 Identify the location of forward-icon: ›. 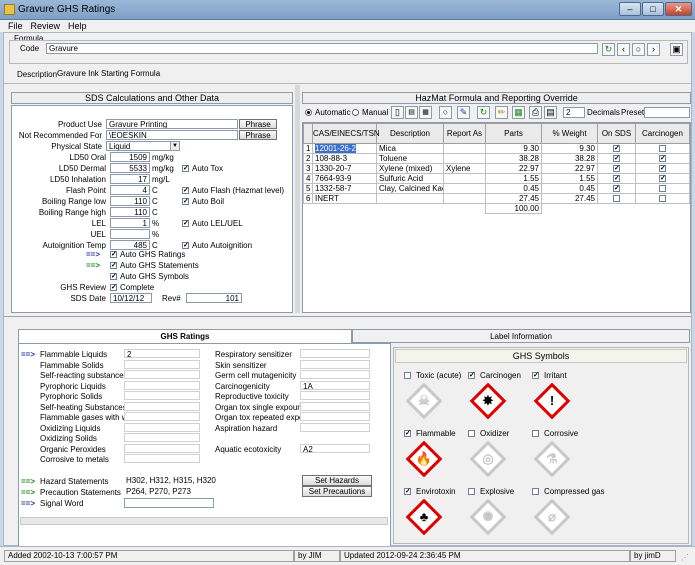
(653, 49).